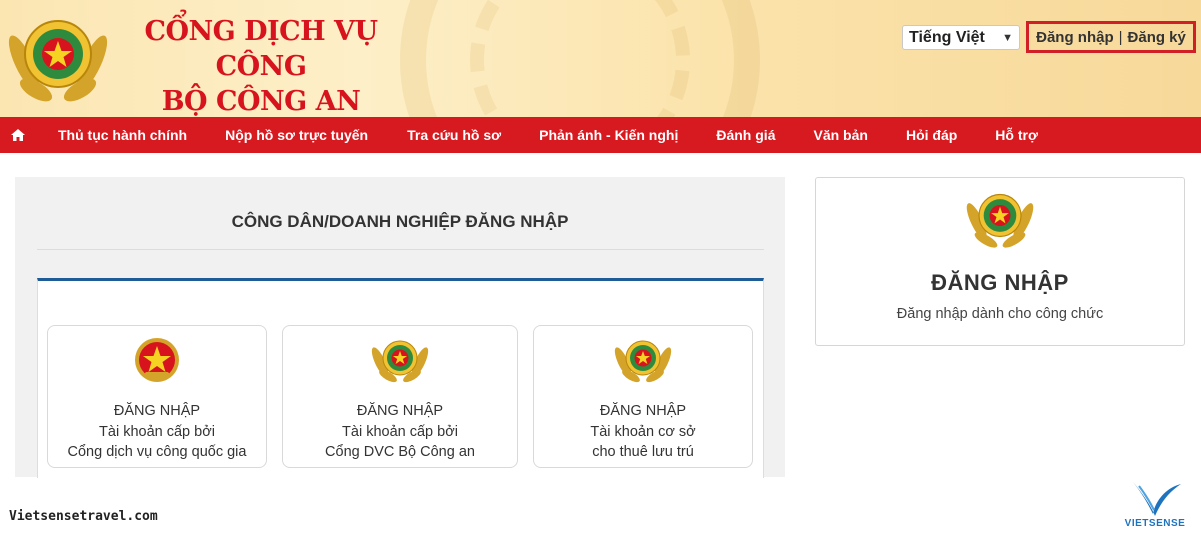  What do you see at coordinates (840, 135) in the screenshot?
I see `nav-item-documents: Văn bản` at bounding box center [840, 135].